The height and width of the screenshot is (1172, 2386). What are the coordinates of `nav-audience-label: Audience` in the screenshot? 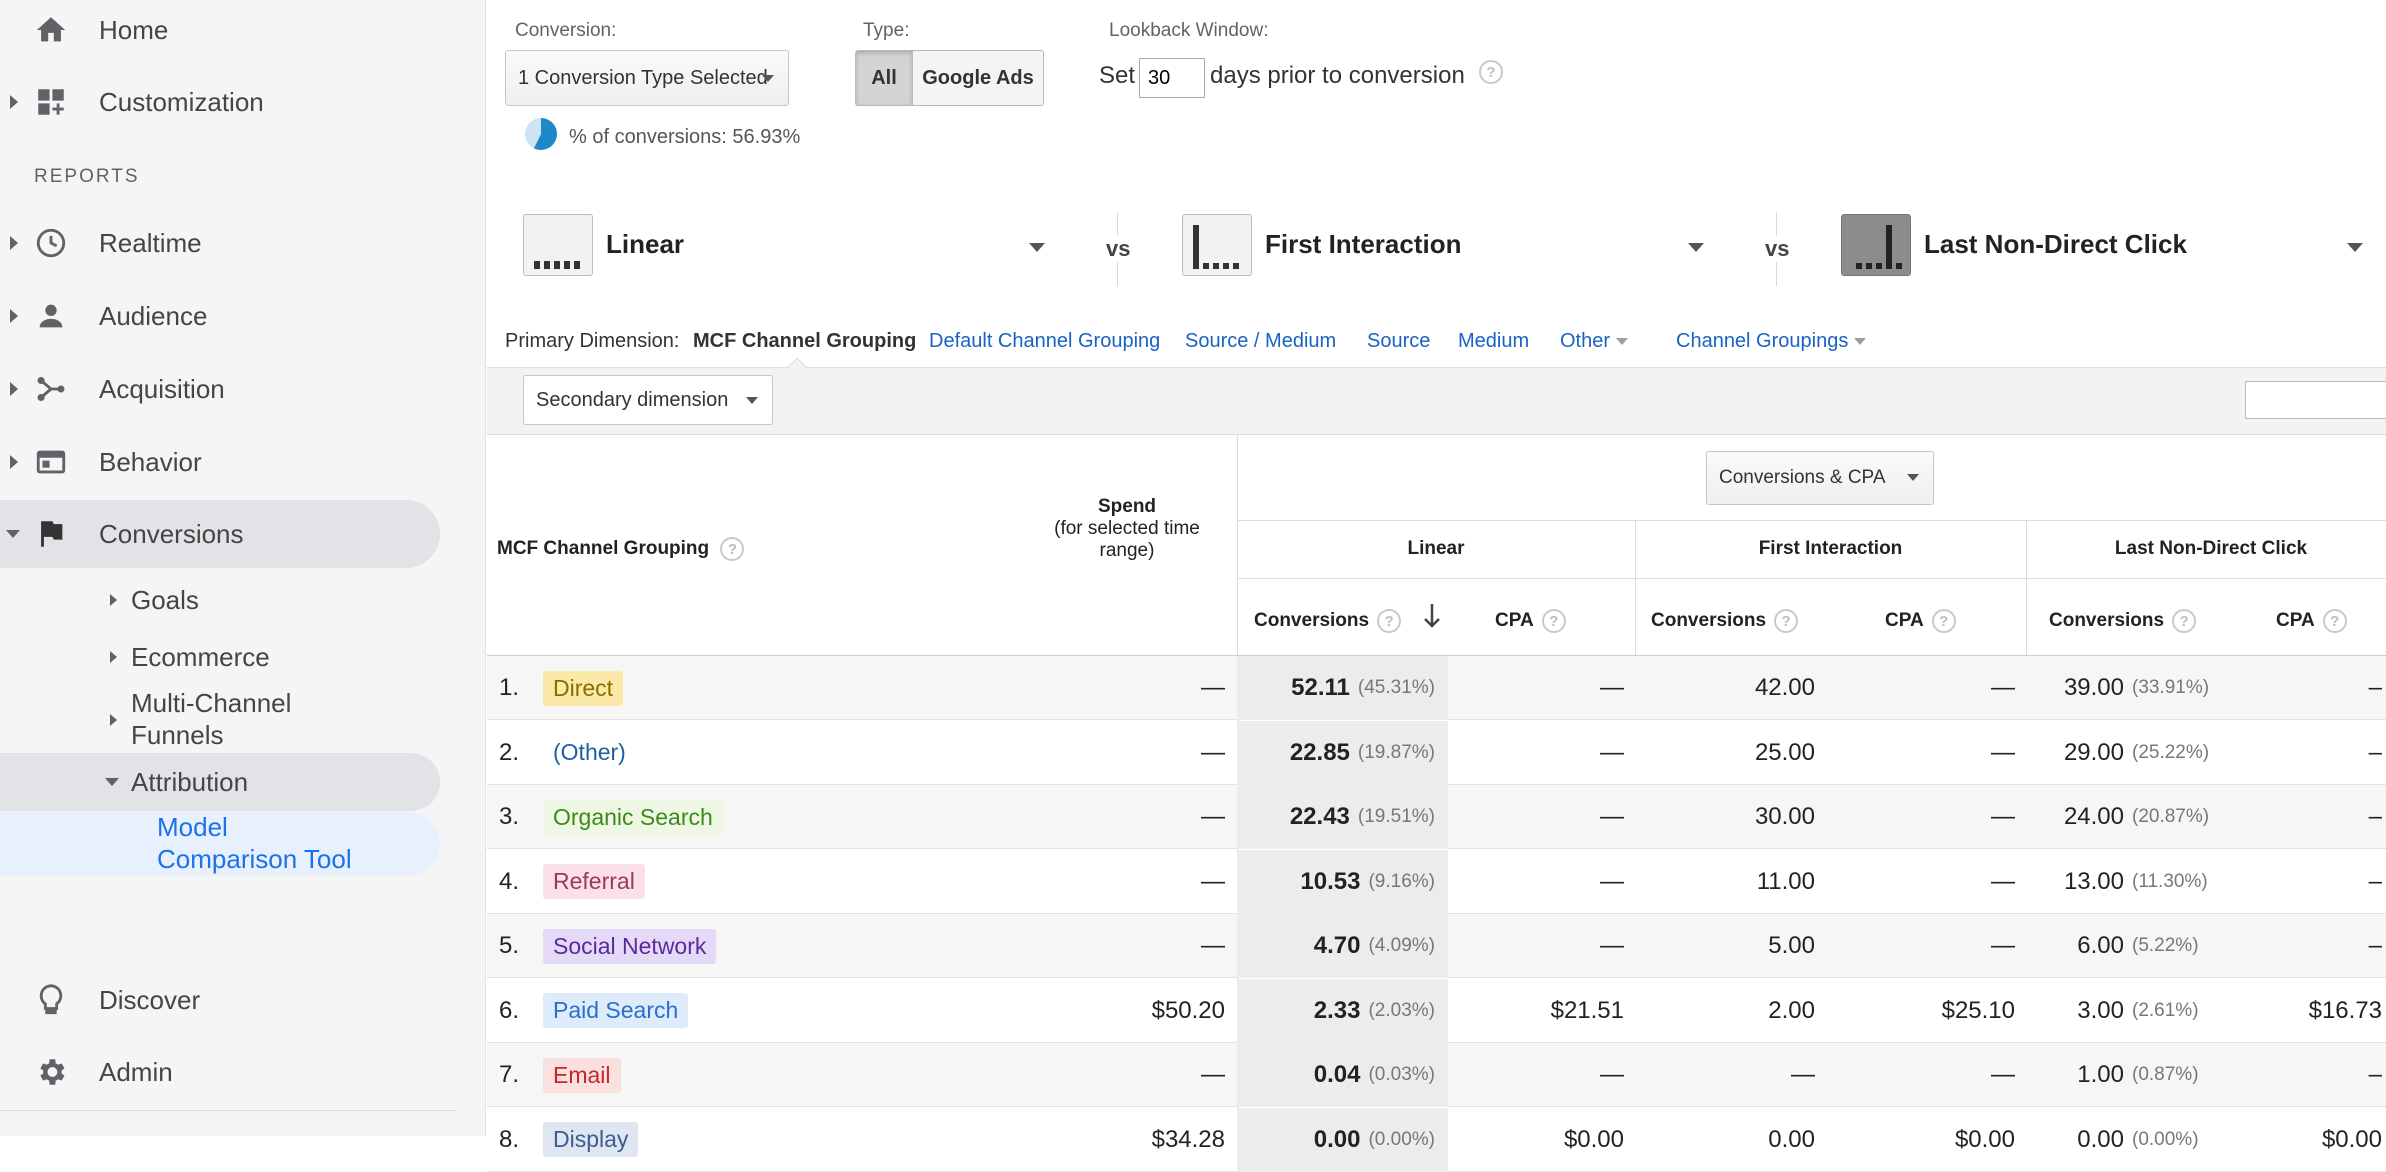 It's located at (153, 315).